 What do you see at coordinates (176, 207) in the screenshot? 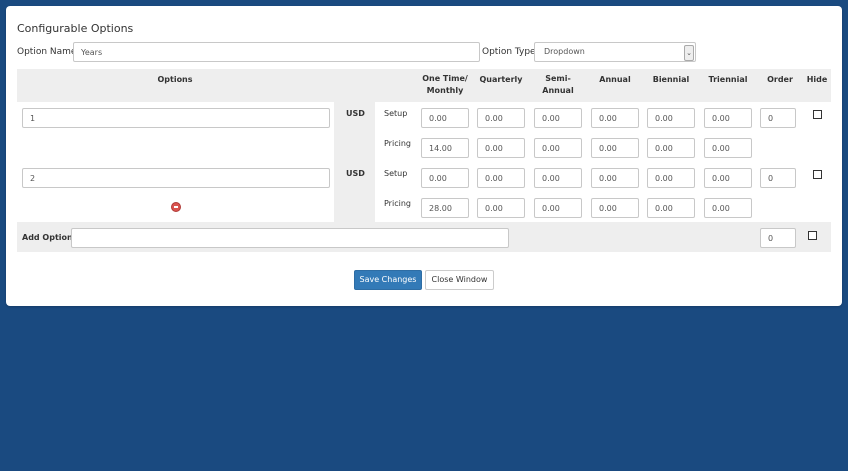
I see `delete-option-icon` at bounding box center [176, 207].